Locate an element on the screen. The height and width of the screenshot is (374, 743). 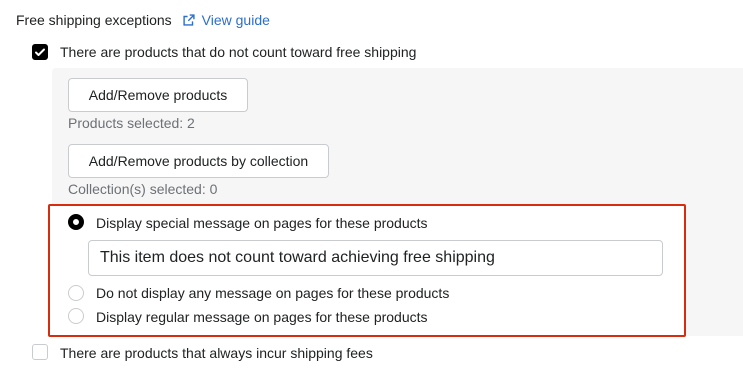
checkmark-icon is located at coordinates (40, 52).